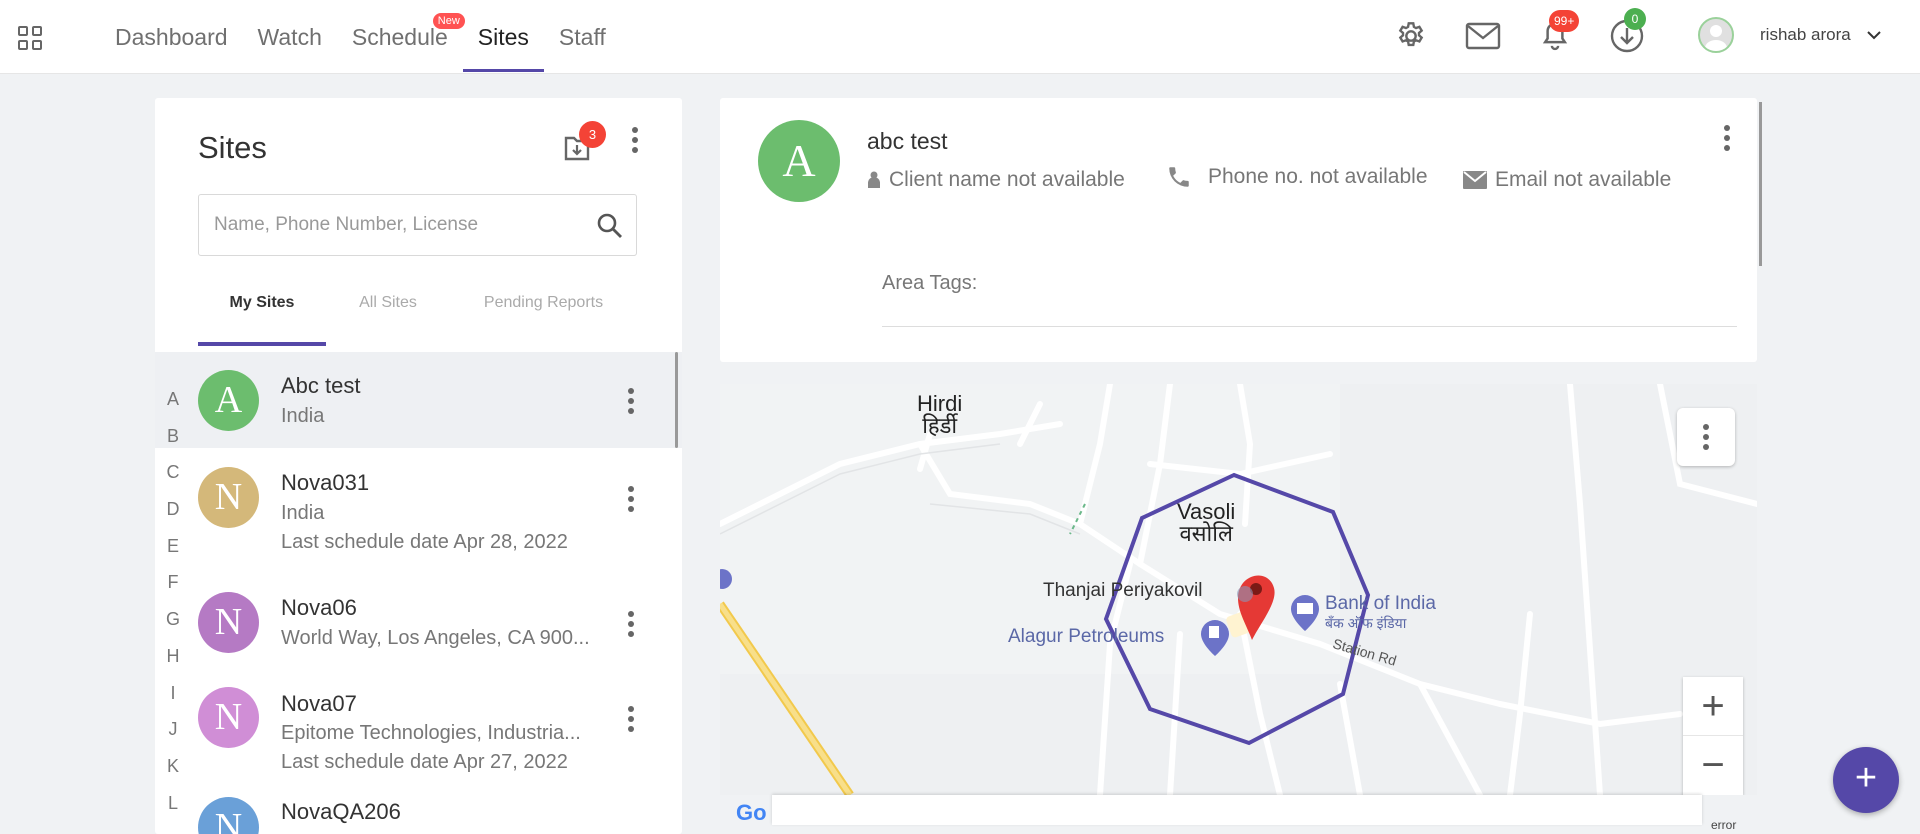 The height and width of the screenshot is (834, 1920). Describe the element at coordinates (1380, 603) in the screenshot. I see `map-label-bank: Bank of India` at that location.